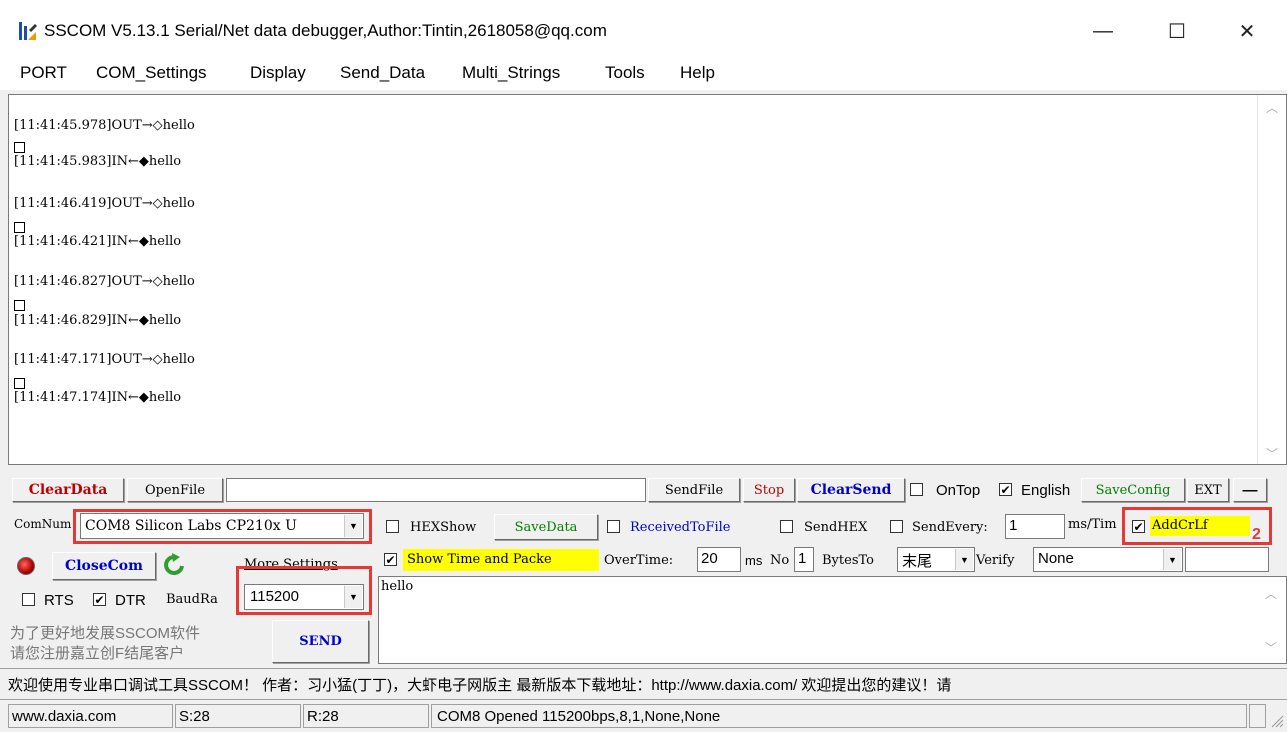 This screenshot has width=1287, height=732. I want to click on send-file-button: SendFile, so click(694, 490).